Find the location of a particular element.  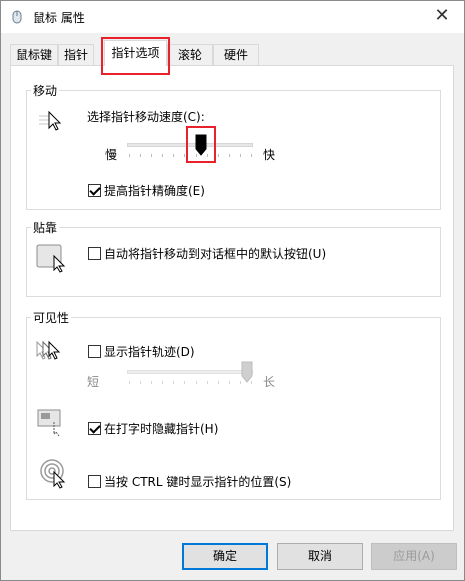

ok-button: 确定 is located at coordinates (225, 556).